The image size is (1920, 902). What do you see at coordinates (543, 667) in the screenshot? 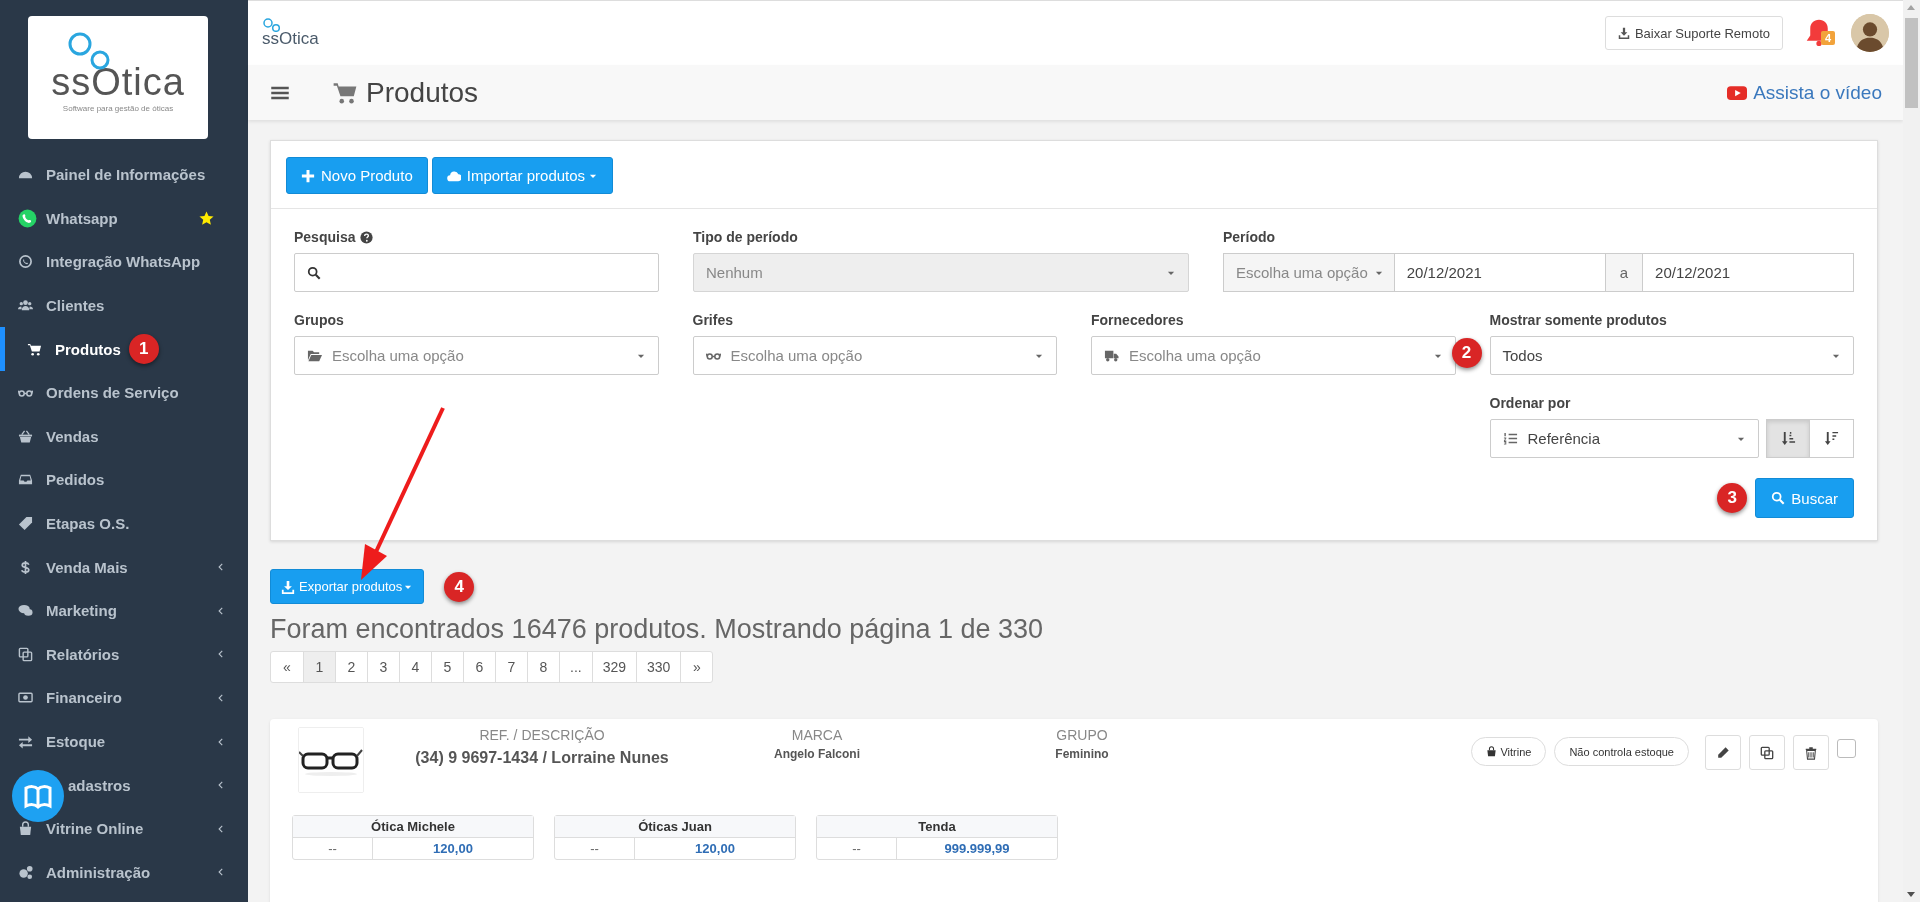
I see `page-link: 8` at bounding box center [543, 667].